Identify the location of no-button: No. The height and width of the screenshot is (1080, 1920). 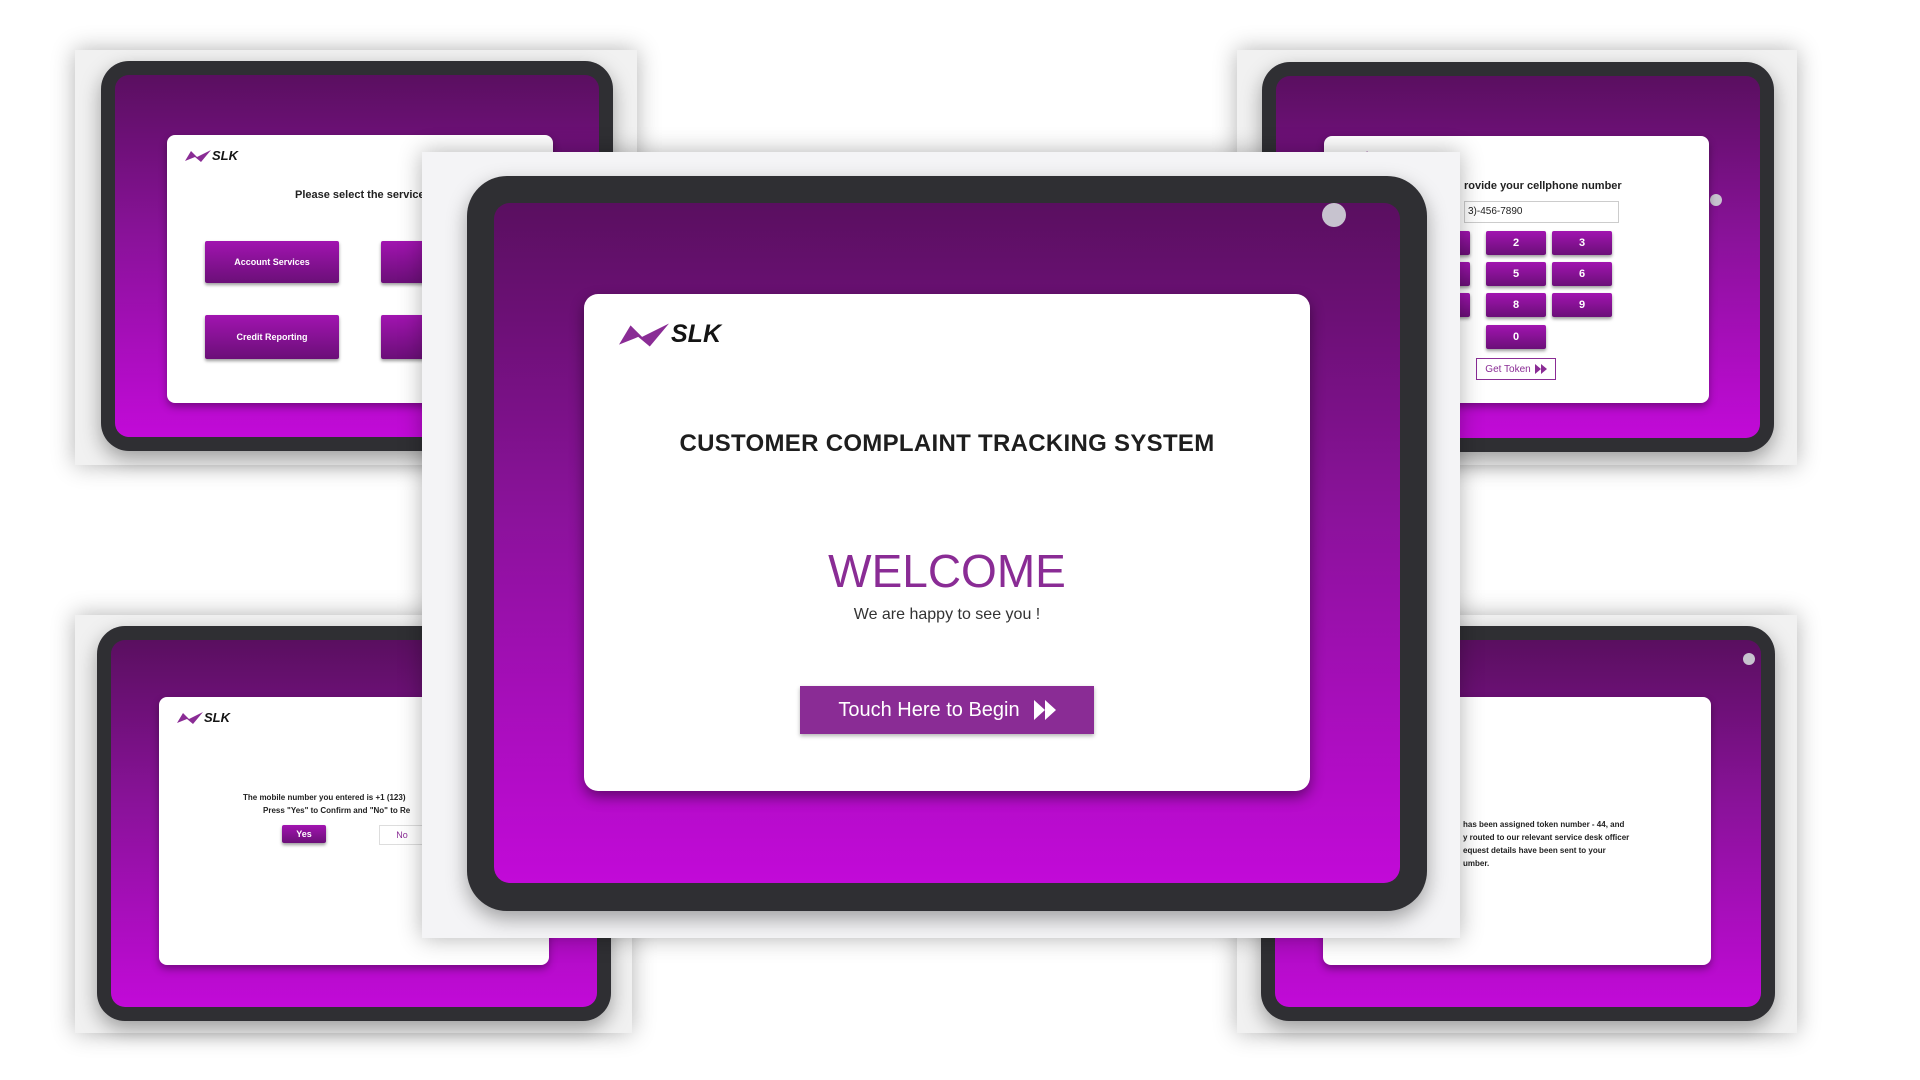
(402, 835).